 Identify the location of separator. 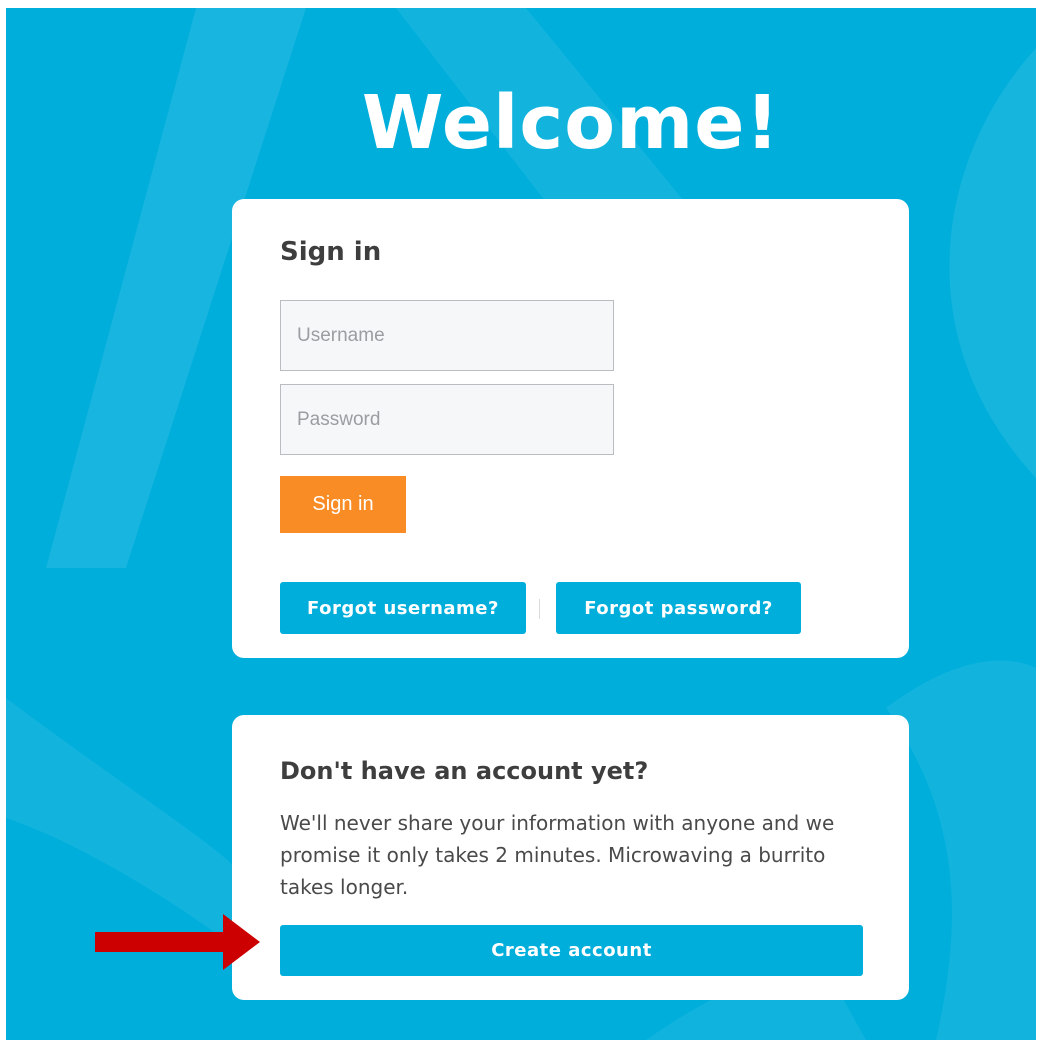
(539, 609).